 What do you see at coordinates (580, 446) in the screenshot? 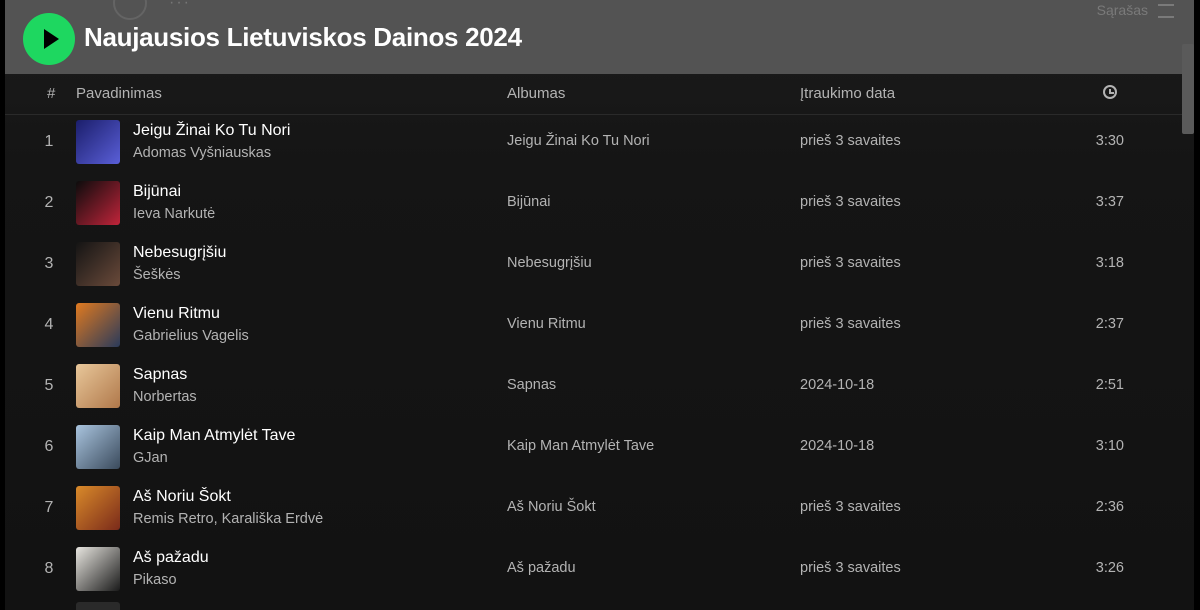
I see `track-album: Kaip Man Atmylėt Tave` at bounding box center [580, 446].